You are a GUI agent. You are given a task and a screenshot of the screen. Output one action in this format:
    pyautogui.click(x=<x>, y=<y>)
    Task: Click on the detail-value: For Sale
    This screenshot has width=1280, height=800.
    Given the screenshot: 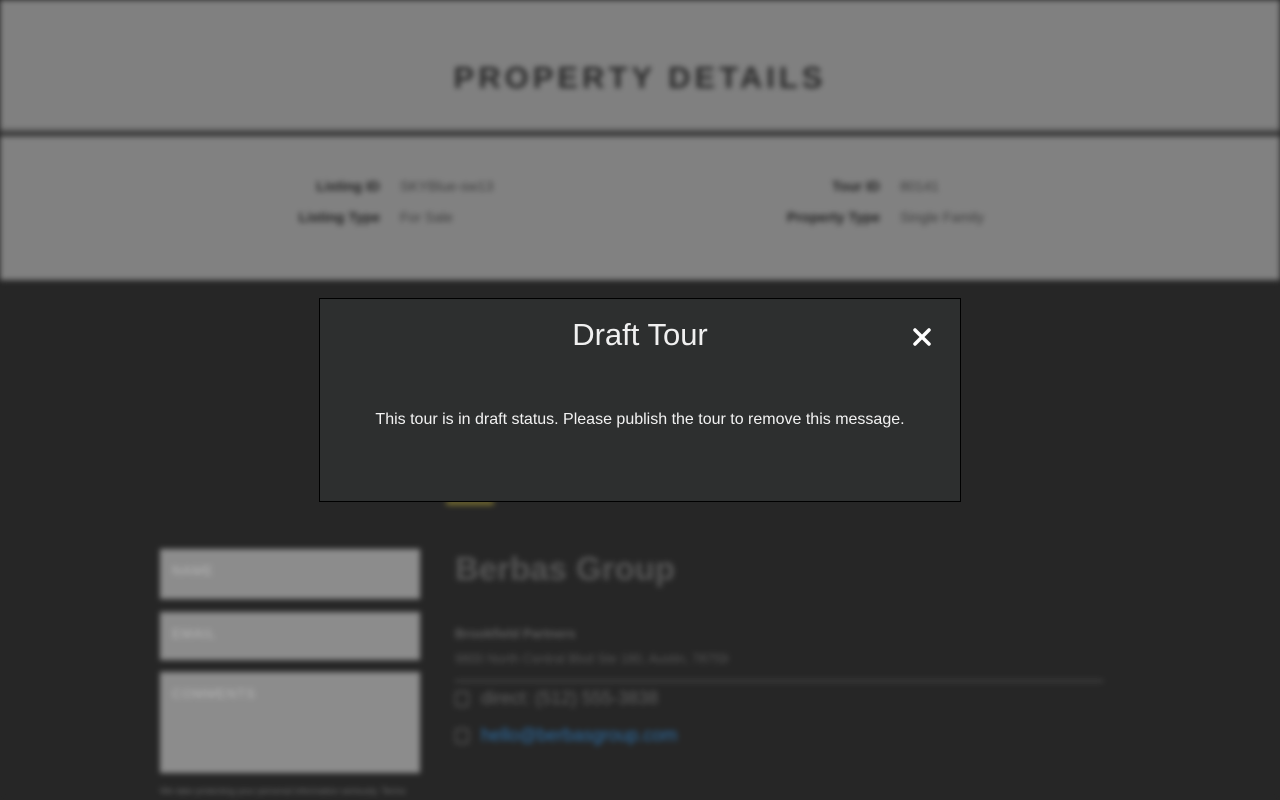 What is the action you would take?
    pyautogui.click(x=426, y=217)
    